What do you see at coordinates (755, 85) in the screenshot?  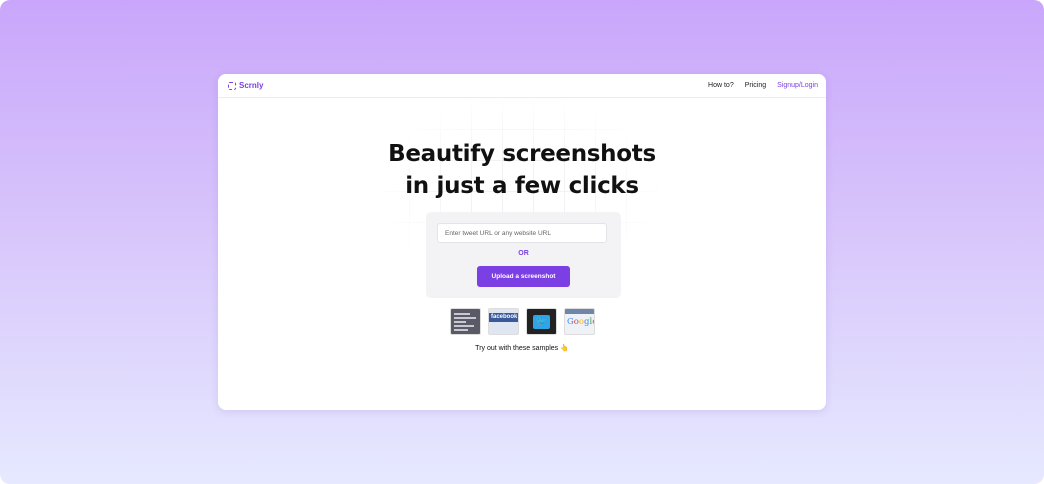 I see `nav-pricing-link: Pricing` at bounding box center [755, 85].